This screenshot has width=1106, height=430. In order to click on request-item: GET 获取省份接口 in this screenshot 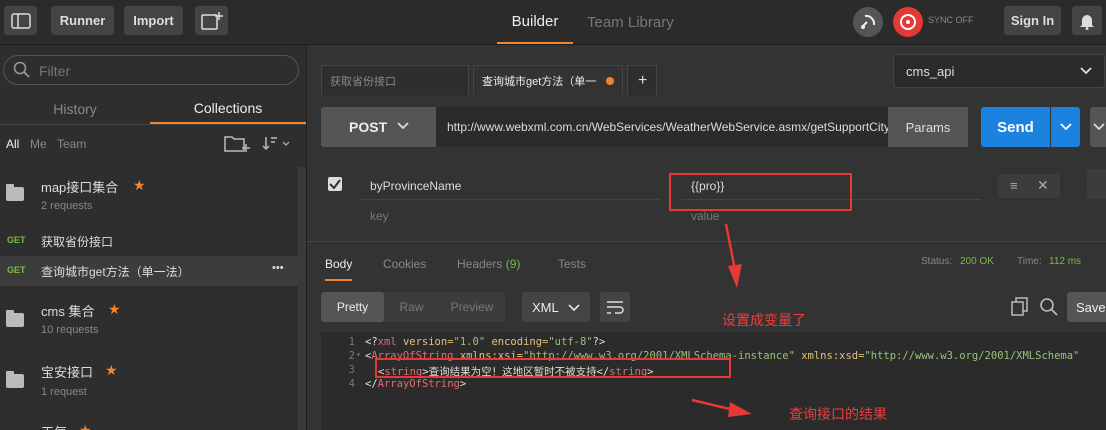, I will do `click(149, 241)`.